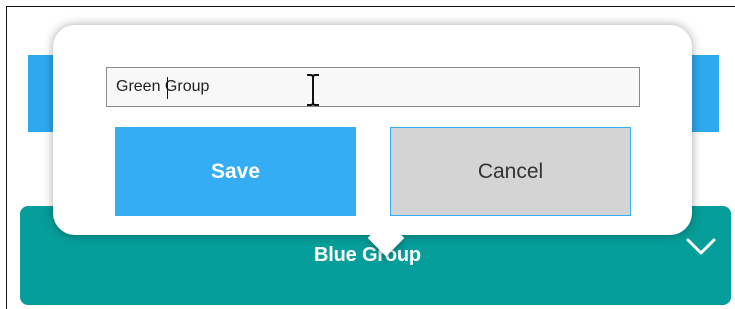 The height and width of the screenshot is (309, 735). Describe the element at coordinates (235, 171) in the screenshot. I see `save-button: Save` at that location.